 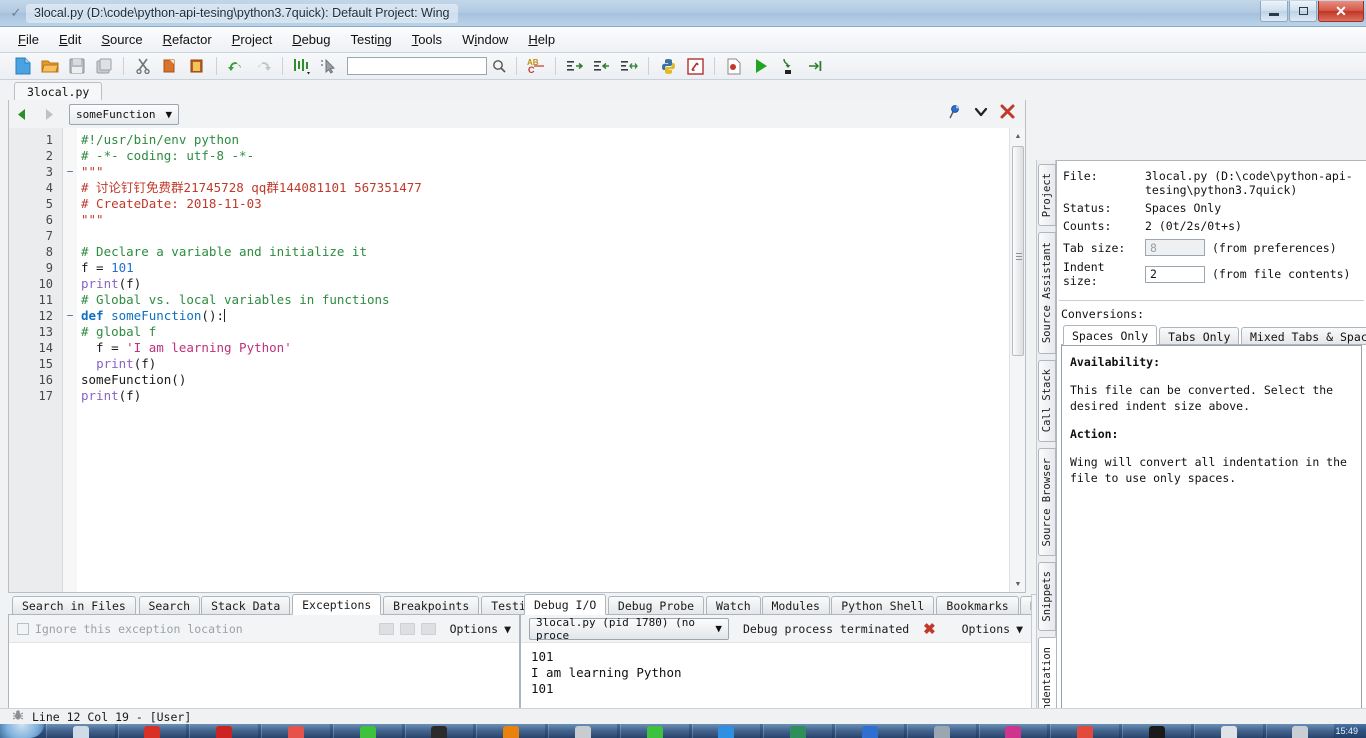 What do you see at coordinates (70, 39) in the screenshot?
I see `menu-edit: Edit` at bounding box center [70, 39].